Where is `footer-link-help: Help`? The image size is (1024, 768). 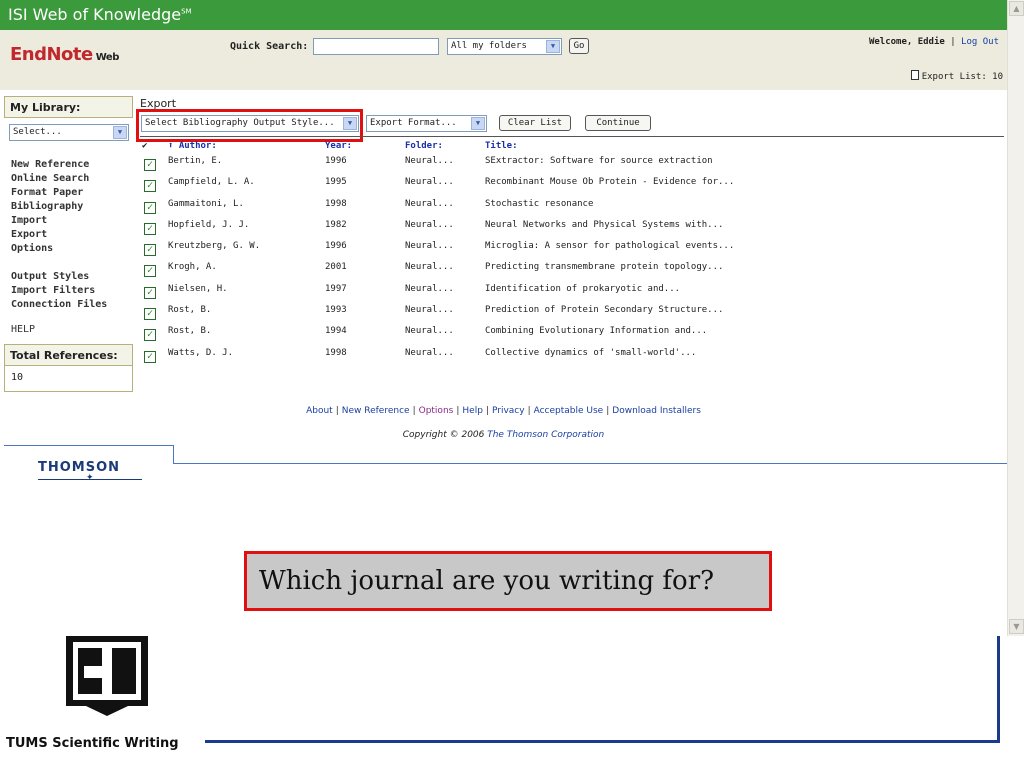
footer-link-help: Help is located at coordinates (472, 411).